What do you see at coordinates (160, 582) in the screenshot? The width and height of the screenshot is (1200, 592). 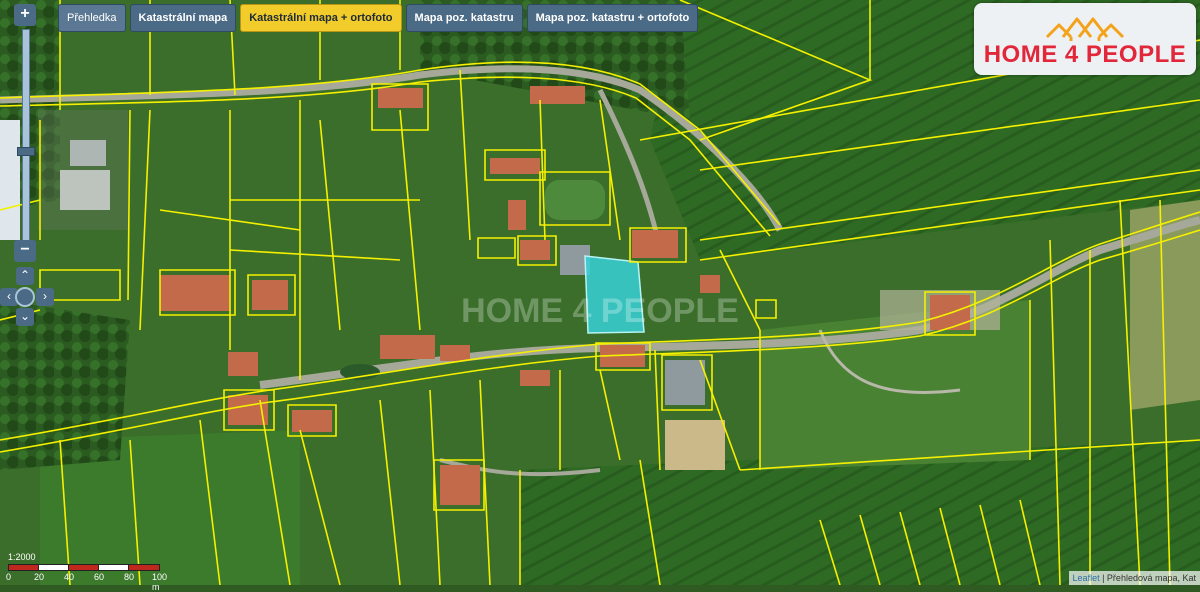 I see `scale-label: 100 m` at bounding box center [160, 582].